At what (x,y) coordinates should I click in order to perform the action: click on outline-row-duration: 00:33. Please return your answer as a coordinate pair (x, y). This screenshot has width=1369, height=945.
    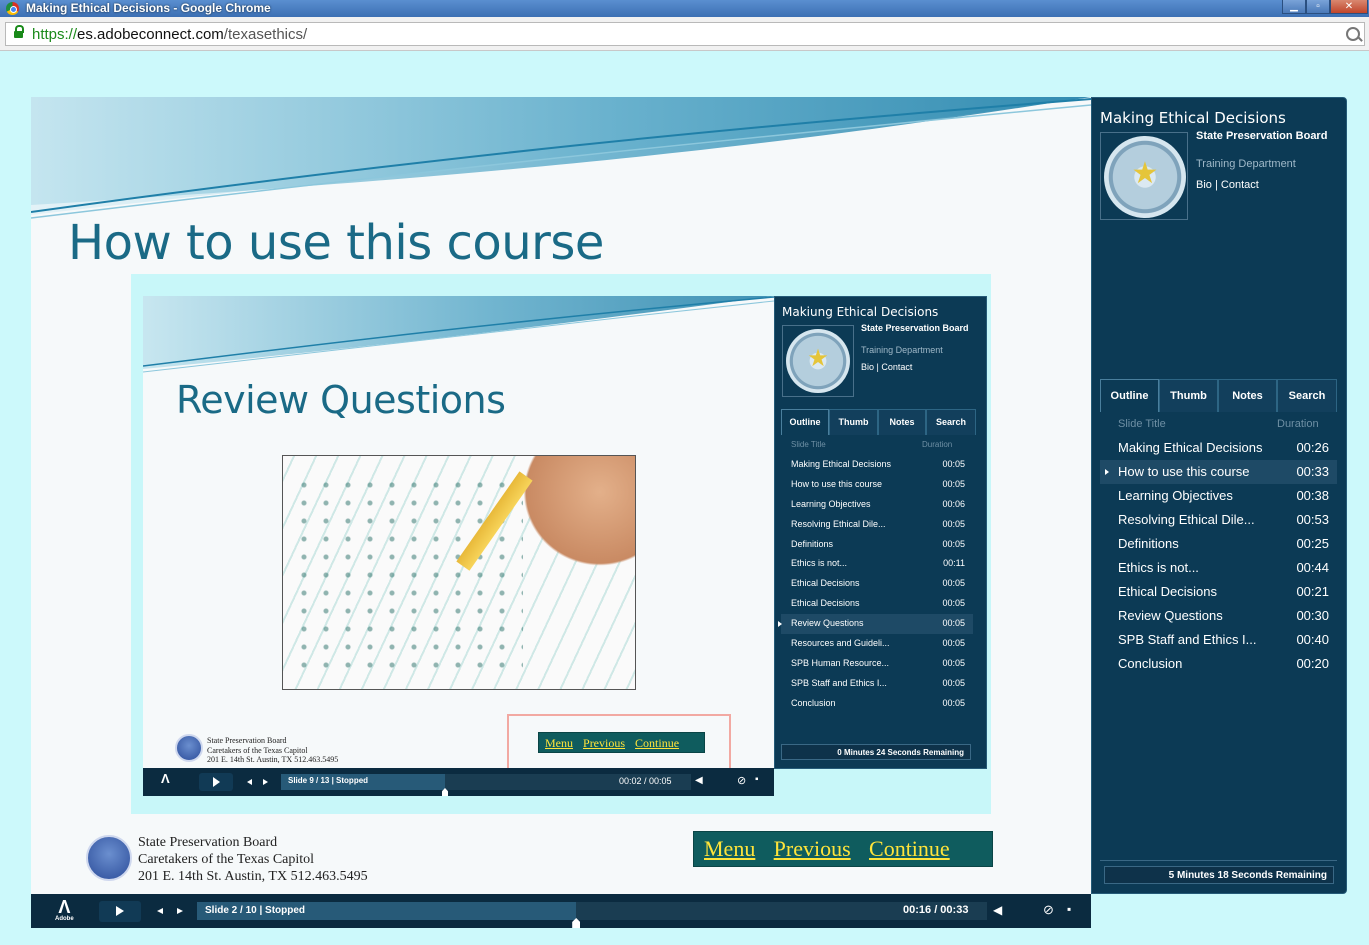
    Looking at the image, I should click on (1312, 471).